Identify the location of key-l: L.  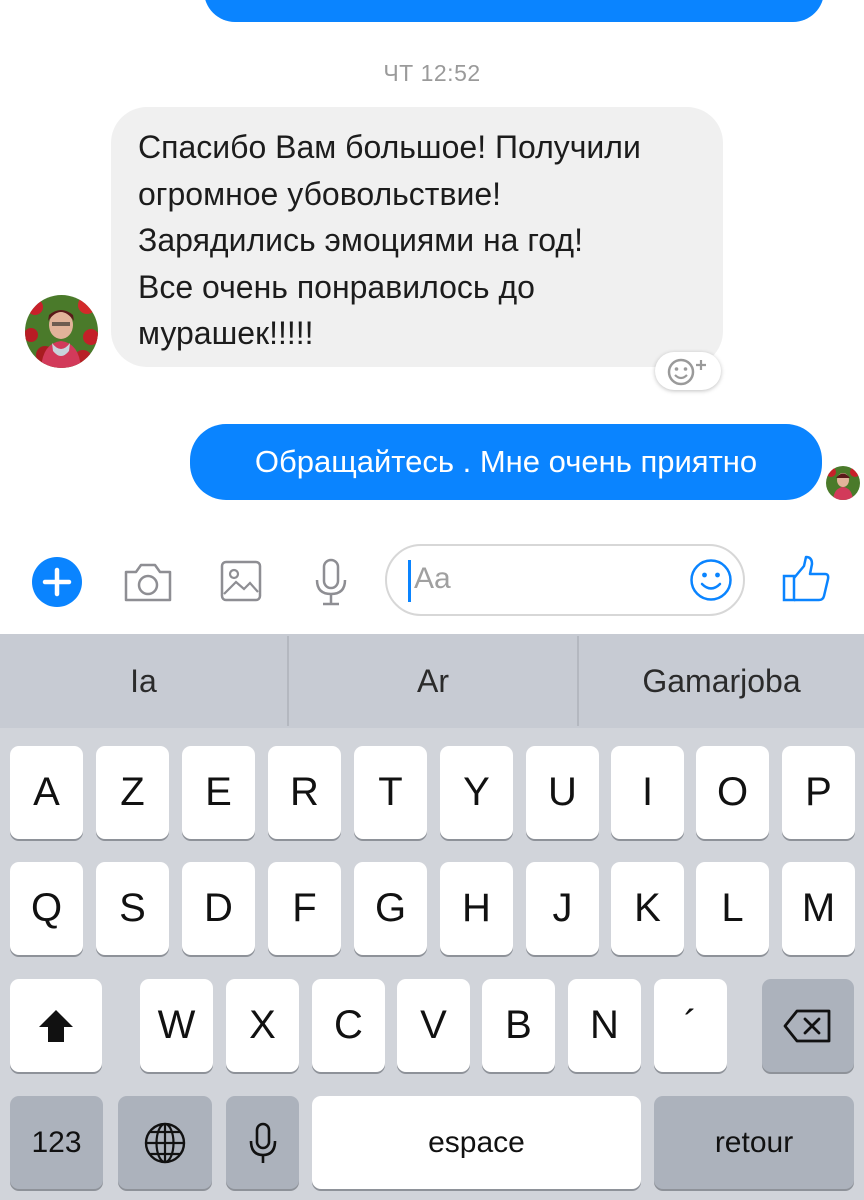
(732, 908).